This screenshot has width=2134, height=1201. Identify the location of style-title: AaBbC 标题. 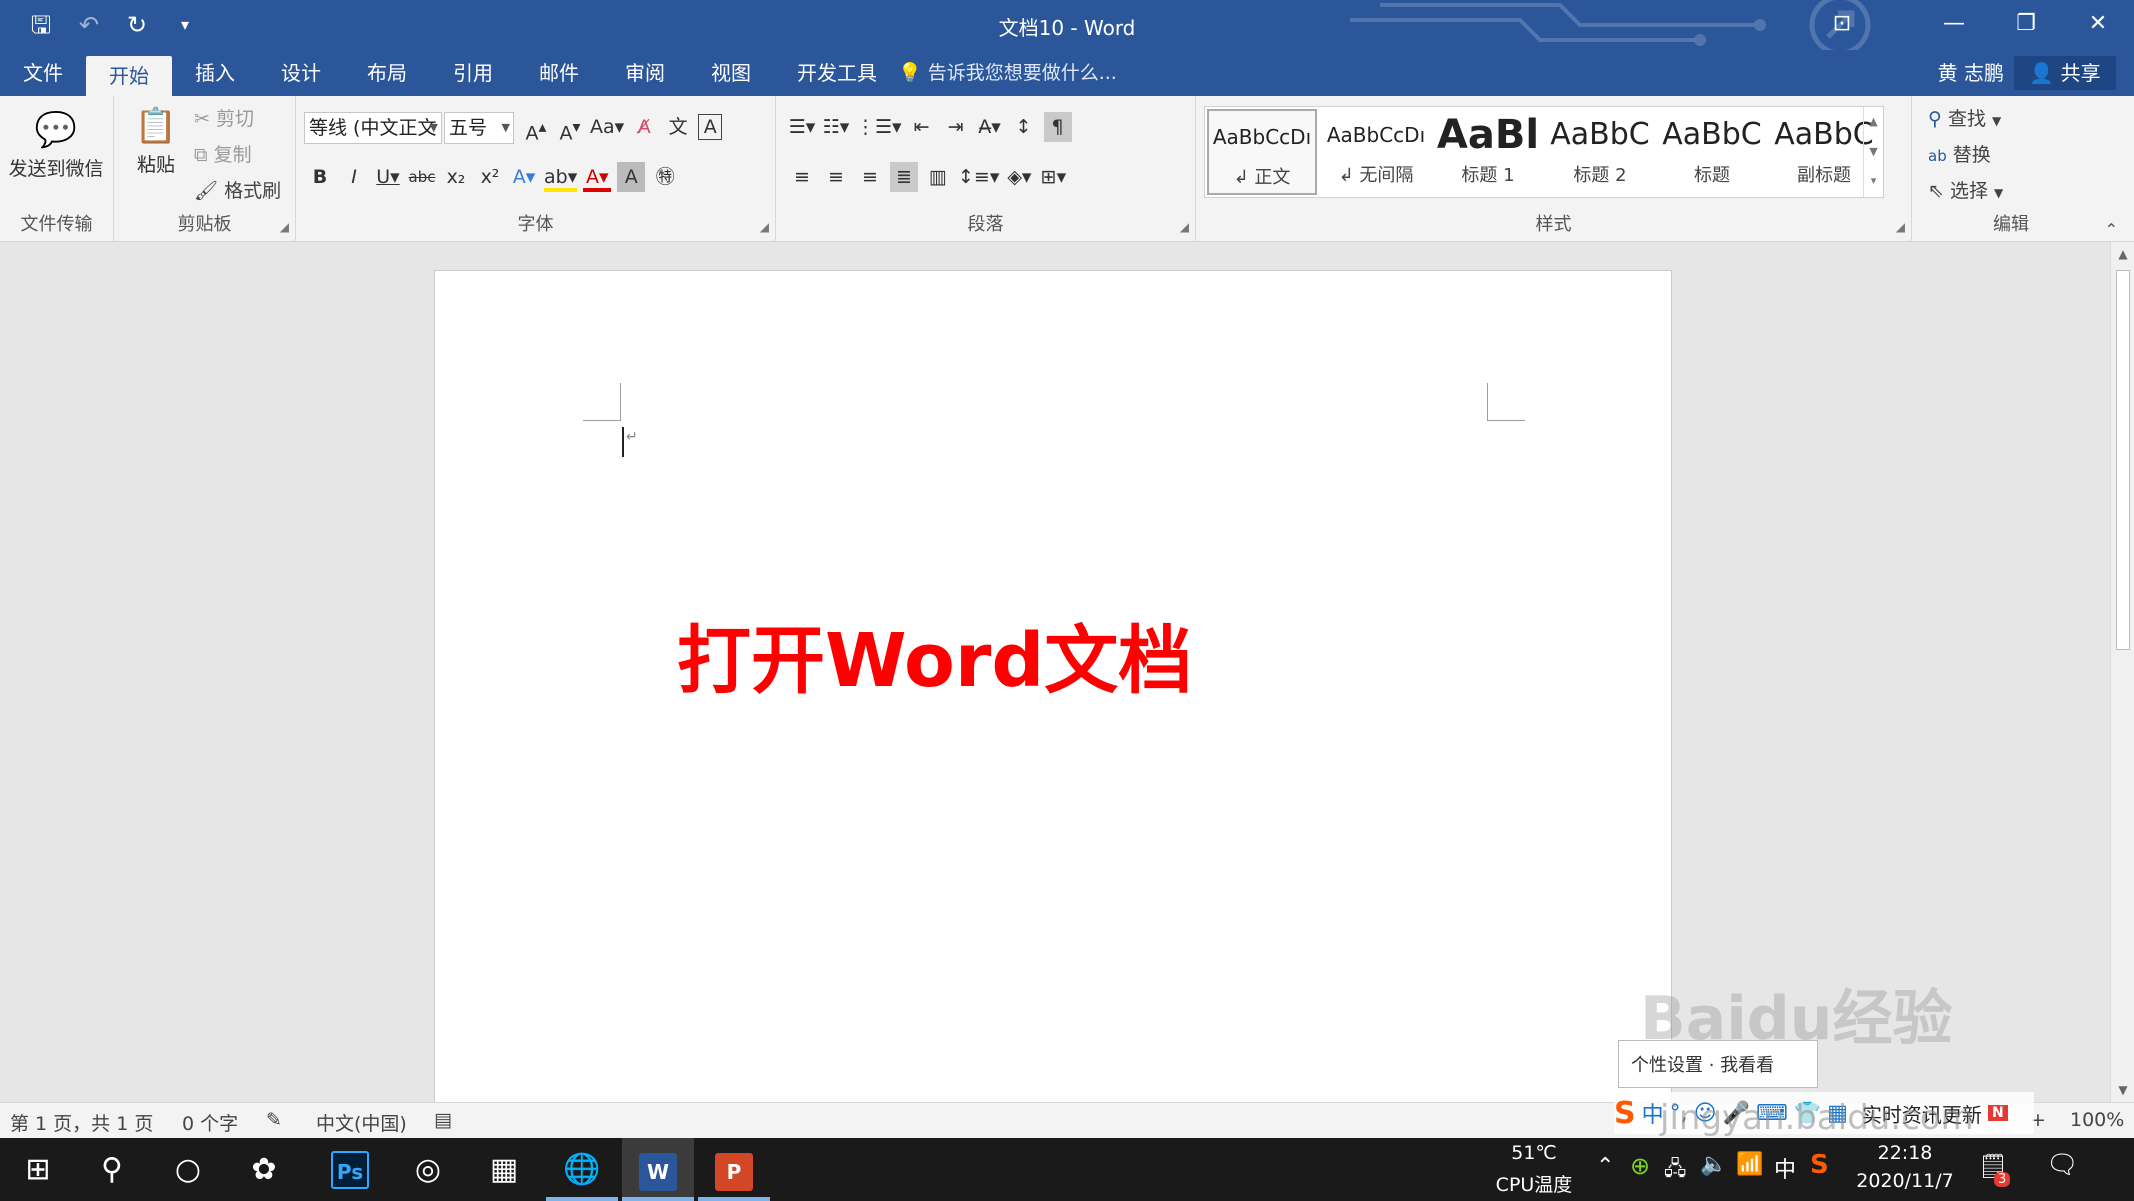
(1712, 152).